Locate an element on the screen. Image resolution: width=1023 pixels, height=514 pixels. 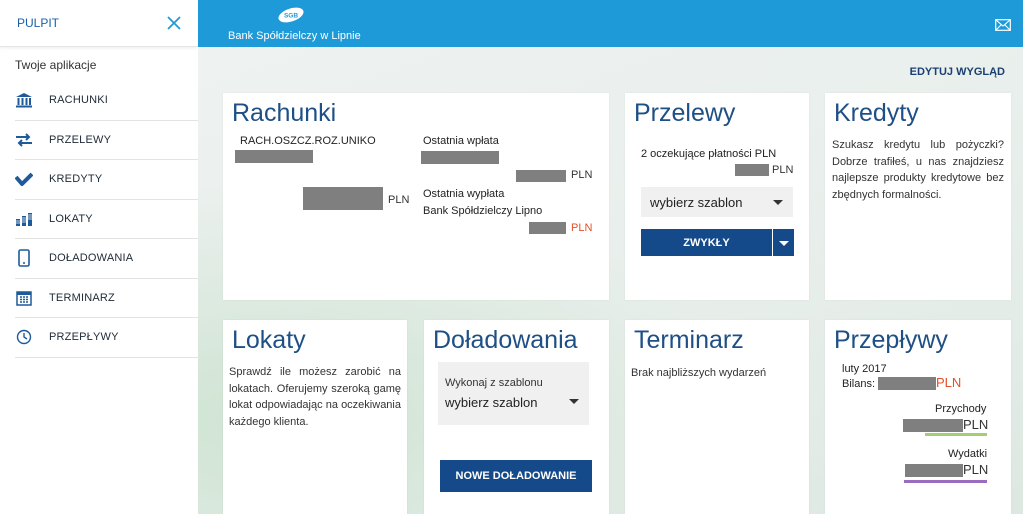
transfer-template-select: wybierz szablon is located at coordinates (717, 202).